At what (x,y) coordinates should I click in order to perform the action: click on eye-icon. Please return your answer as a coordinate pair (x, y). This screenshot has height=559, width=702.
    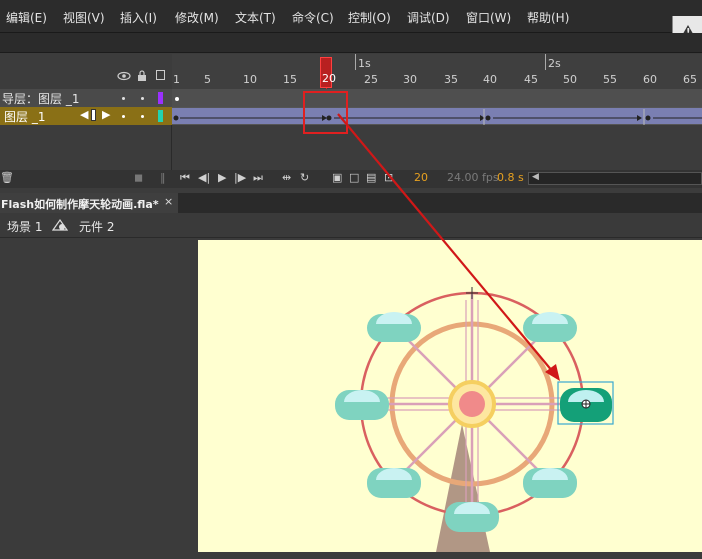
    Looking at the image, I should click on (124, 76).